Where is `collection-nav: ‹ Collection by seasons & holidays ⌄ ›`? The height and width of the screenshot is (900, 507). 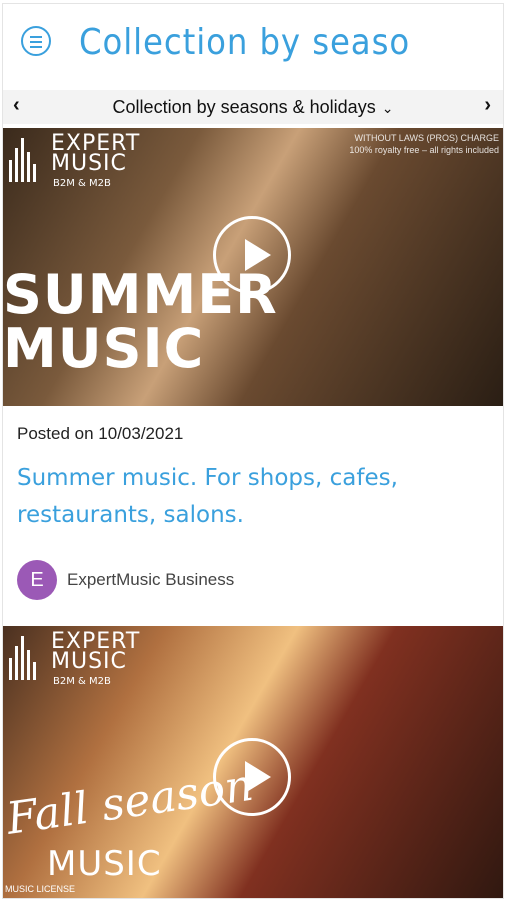 collection-nav: ‹ Collection by seasons & holidays ⌄ › is located at coordinates (253, 107).